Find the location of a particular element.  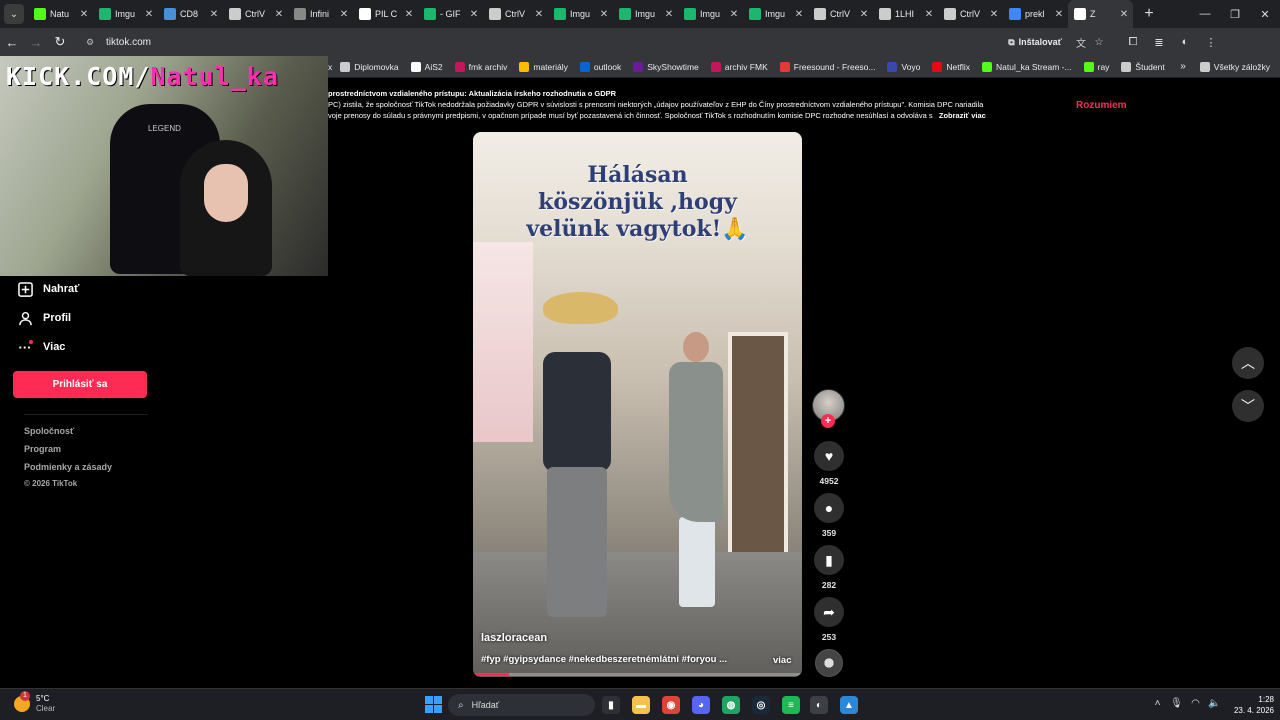

browser-tab: PIL C ✕ is located at coordinates (385, 14).